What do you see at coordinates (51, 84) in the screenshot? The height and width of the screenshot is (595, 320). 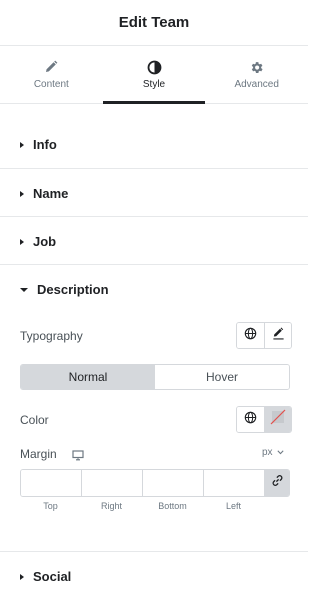 I see `tab-content-label: Content` at bounding box center [51, 84].